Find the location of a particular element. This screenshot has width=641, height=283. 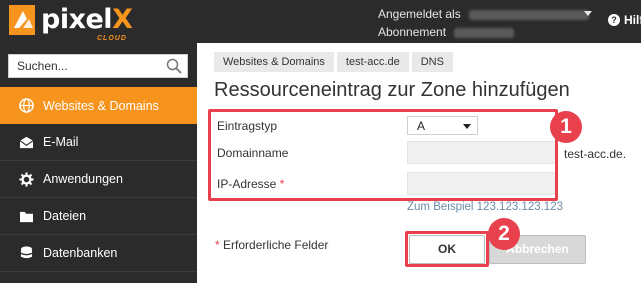

chevron-down-icon is located at coordinates (588, 13).